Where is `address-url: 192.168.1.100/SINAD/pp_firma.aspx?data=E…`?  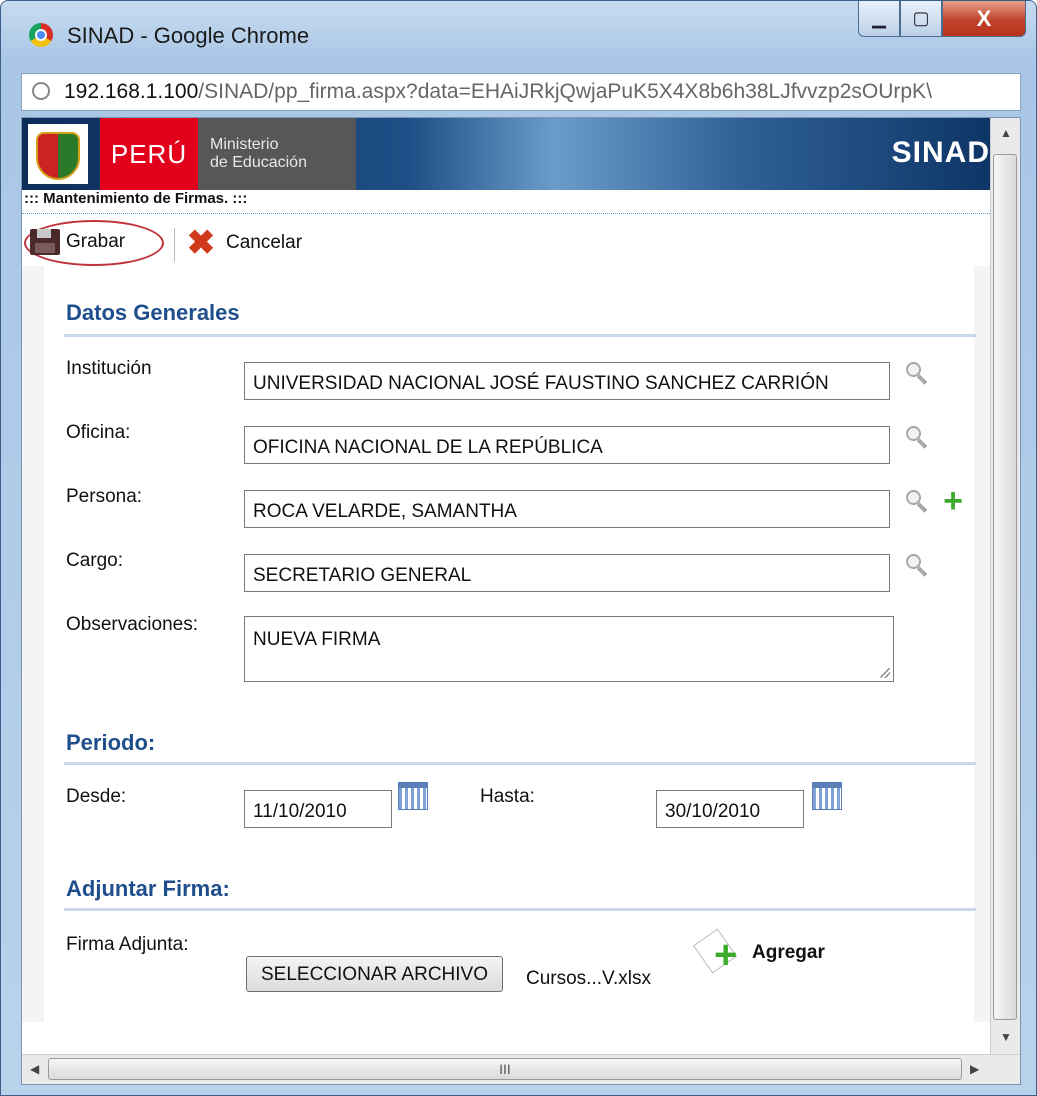
address-url: 192.168.1.100/SINAD/pp_firma.aspx?data=E… is located at coordinates (539, 92).